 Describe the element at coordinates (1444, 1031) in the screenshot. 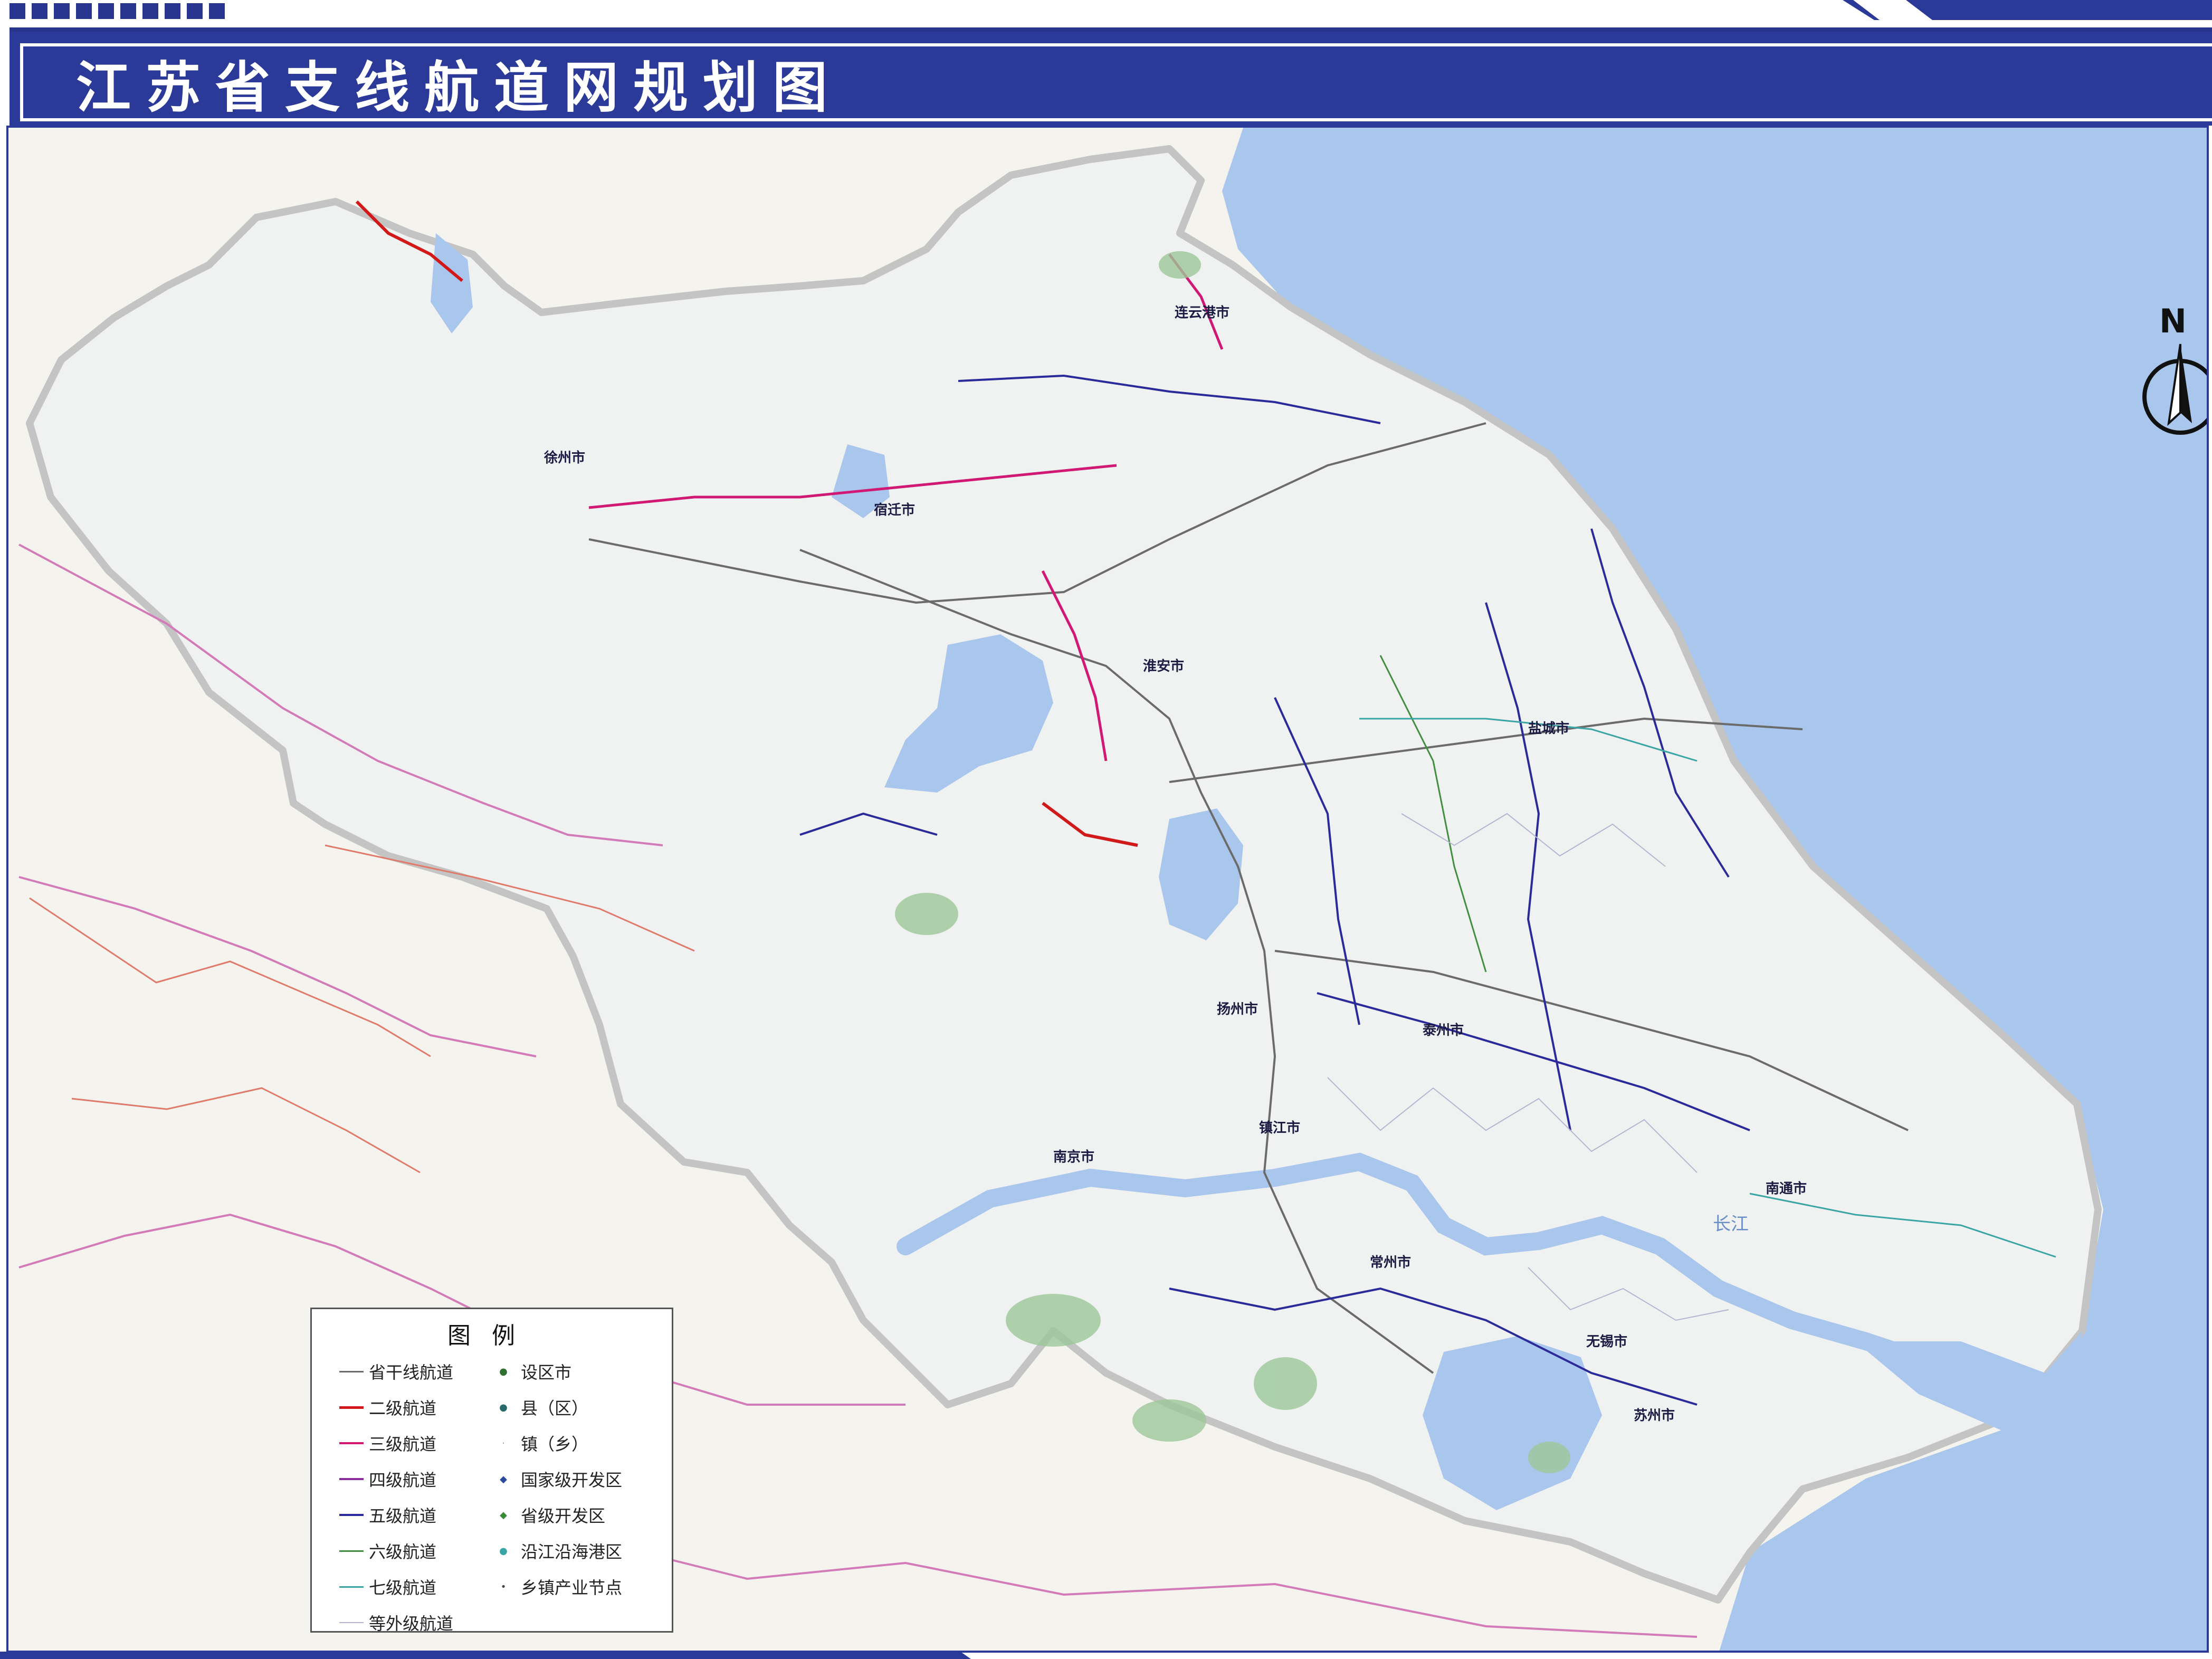

I see `city-label: 泰州市` at that location.